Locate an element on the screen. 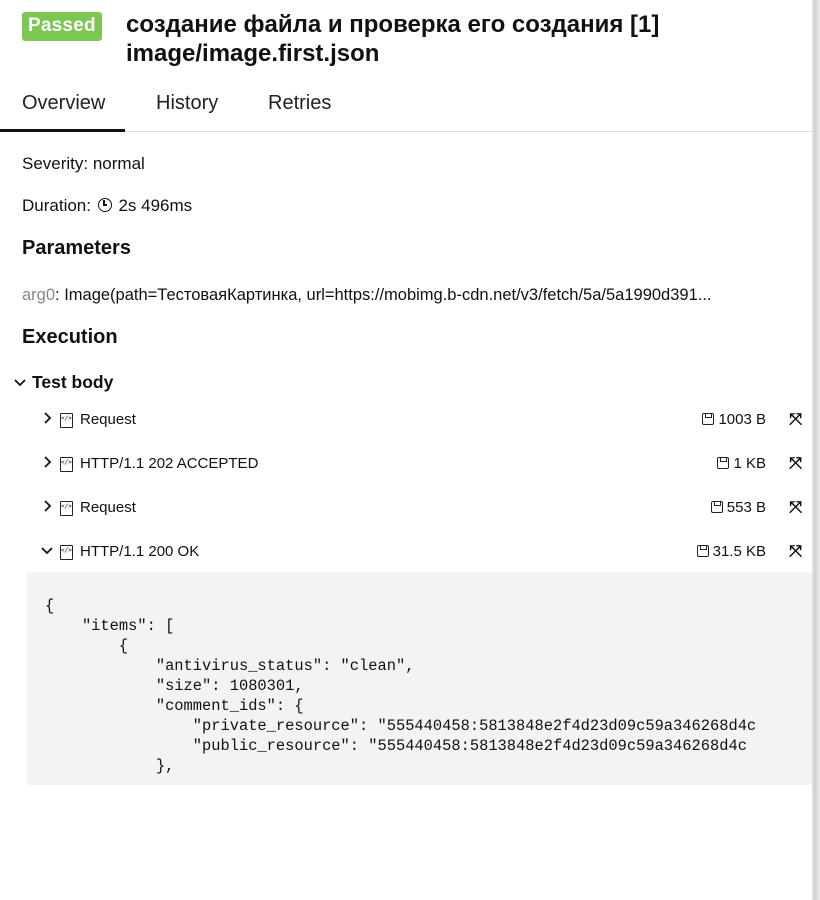  size-value: 1003 B is located at coordinates (742, 419).